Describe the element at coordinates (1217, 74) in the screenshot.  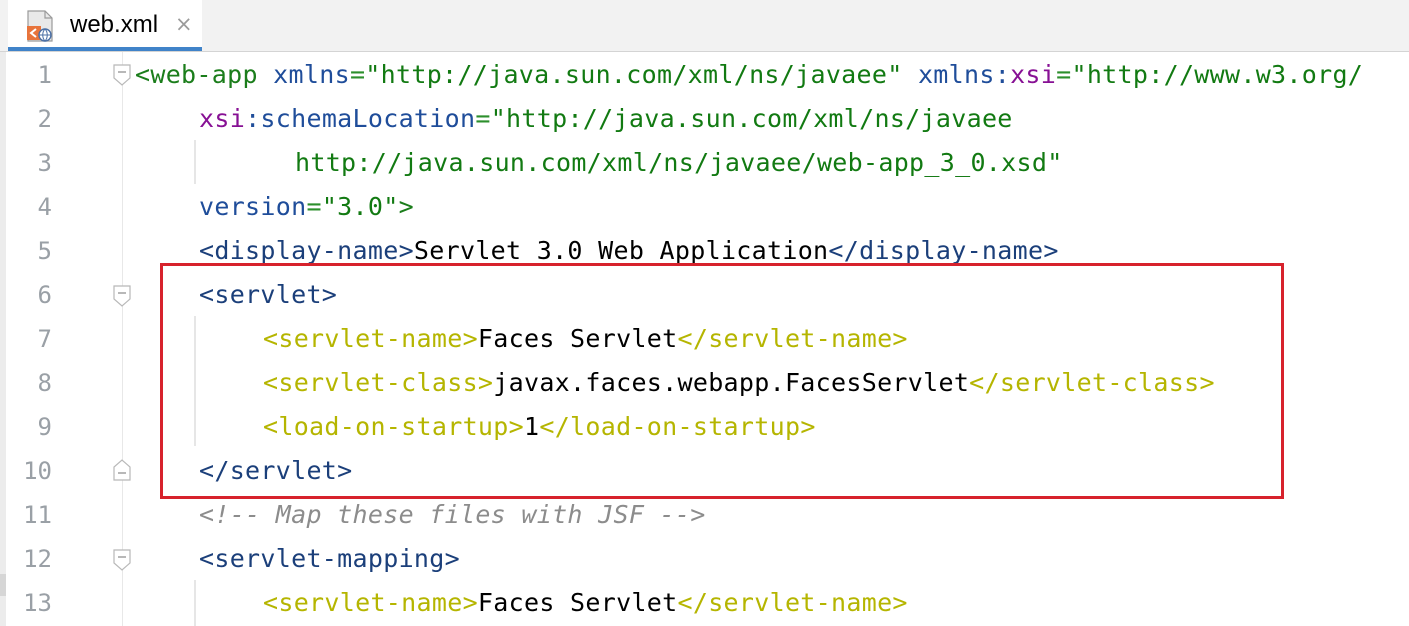
I see `xml-attribute-value: "http://www.w3.org/` at that location.